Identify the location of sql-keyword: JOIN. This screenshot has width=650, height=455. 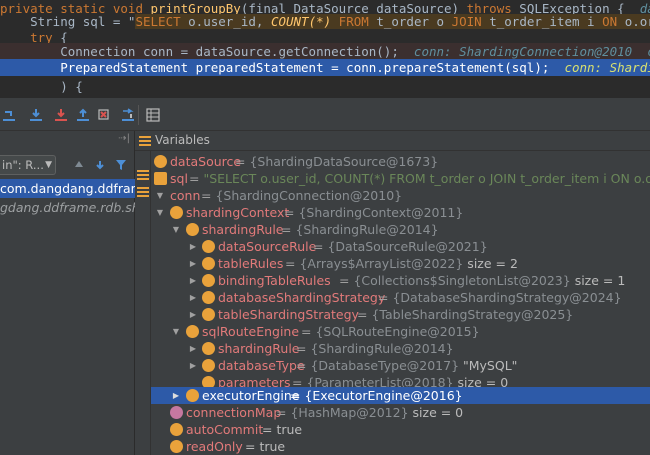
(466, 21).